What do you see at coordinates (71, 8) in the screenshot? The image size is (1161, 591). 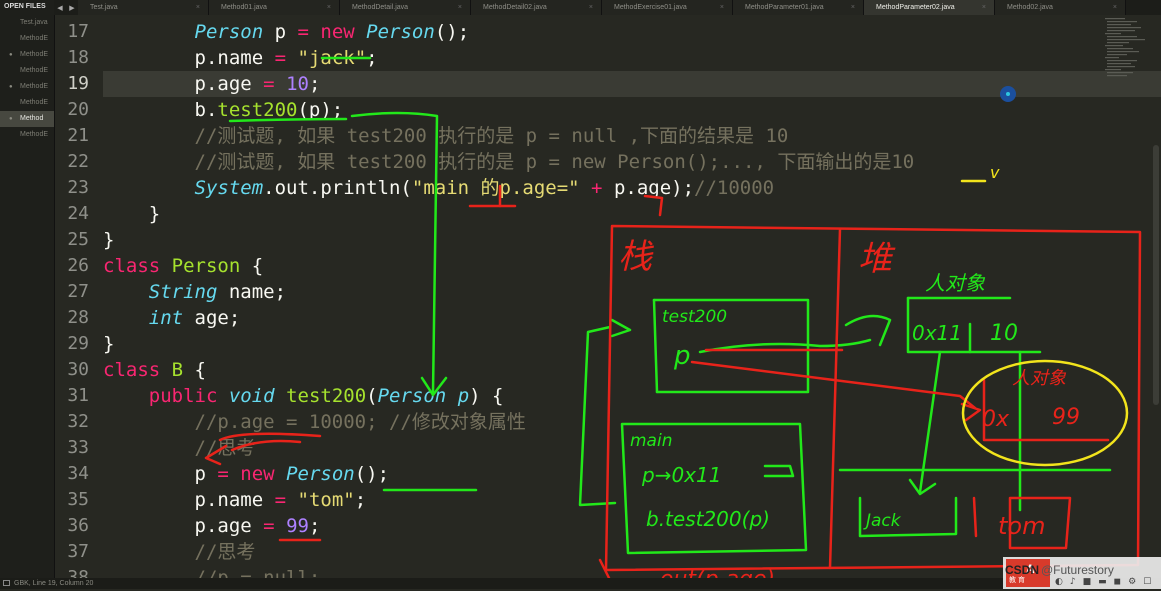 I see `tab-nav-right-icon: ▶` at bounding box center [71, 8].